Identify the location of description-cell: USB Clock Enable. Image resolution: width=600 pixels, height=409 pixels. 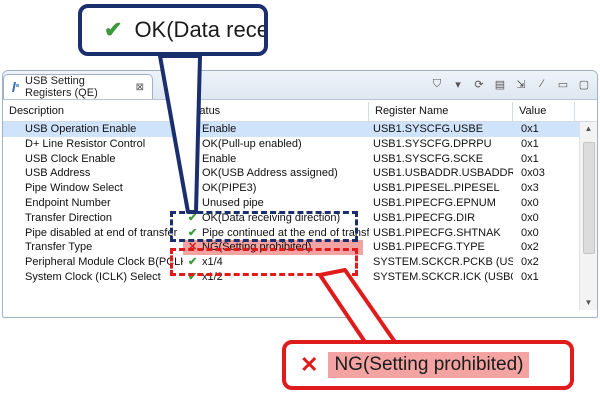
(93, 159).